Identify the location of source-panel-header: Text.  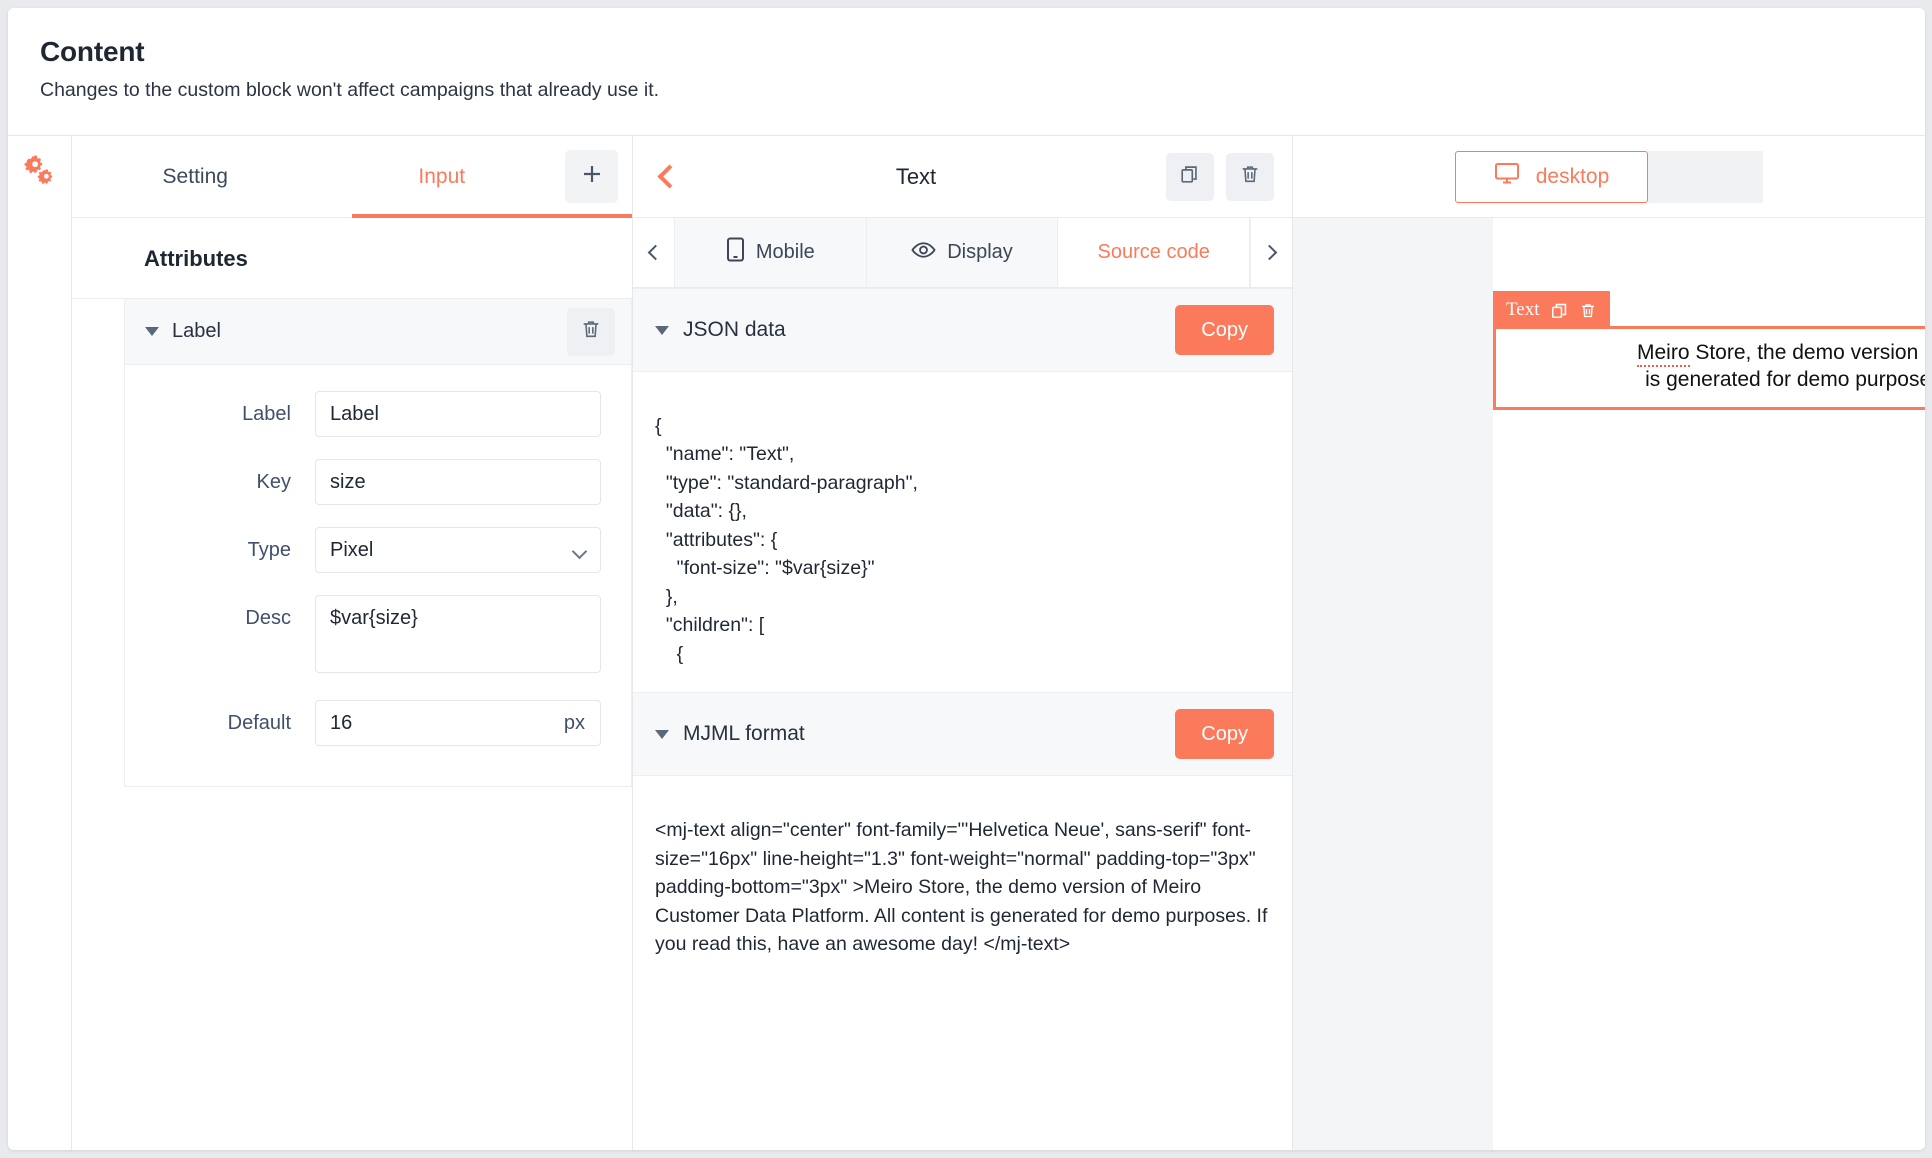
(962, 177).